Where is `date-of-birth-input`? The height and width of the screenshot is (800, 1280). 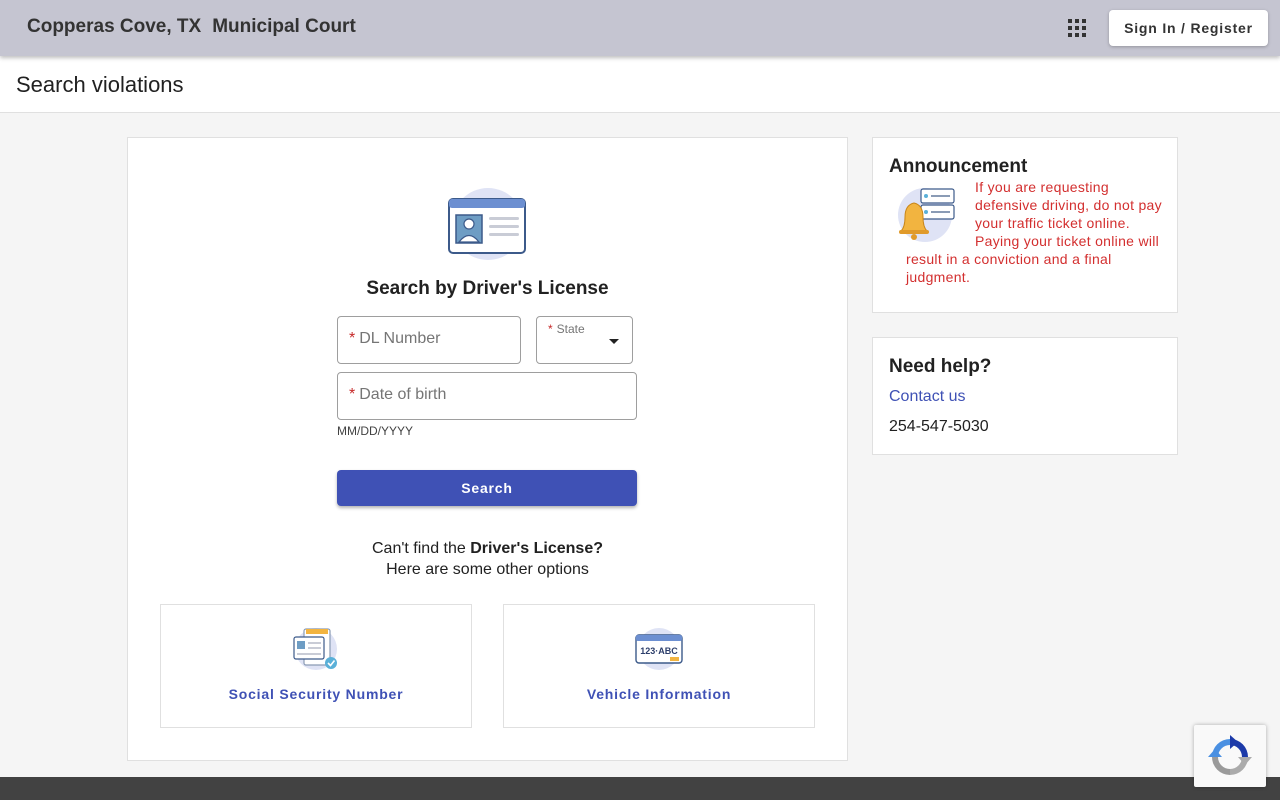
date-of-birth-input is located at coordinates (487, 396).